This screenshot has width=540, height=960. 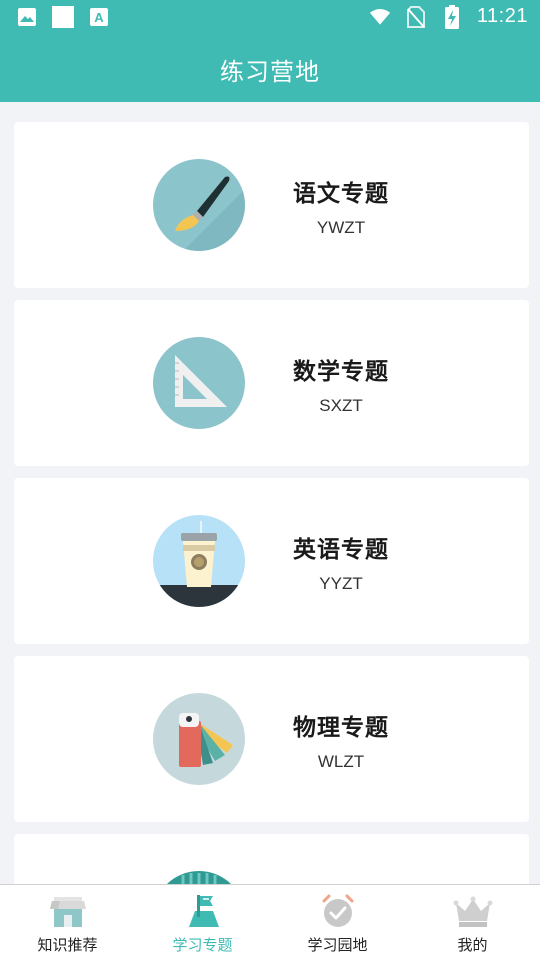 What do you see at coordinates (341, 372) in the screenshot?
I see `topic-title: 数学专题` at bounding box center [341, 372].